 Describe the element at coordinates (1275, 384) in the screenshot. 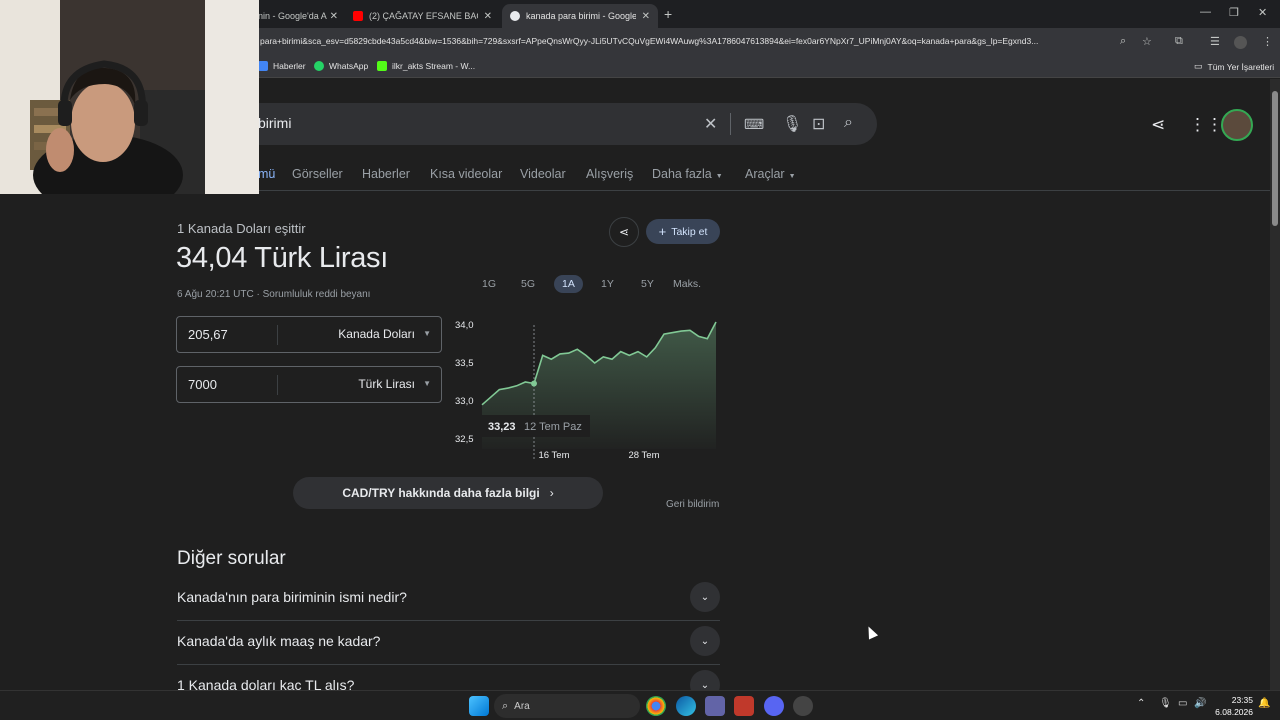

I see `page-scrollbar` at that location.